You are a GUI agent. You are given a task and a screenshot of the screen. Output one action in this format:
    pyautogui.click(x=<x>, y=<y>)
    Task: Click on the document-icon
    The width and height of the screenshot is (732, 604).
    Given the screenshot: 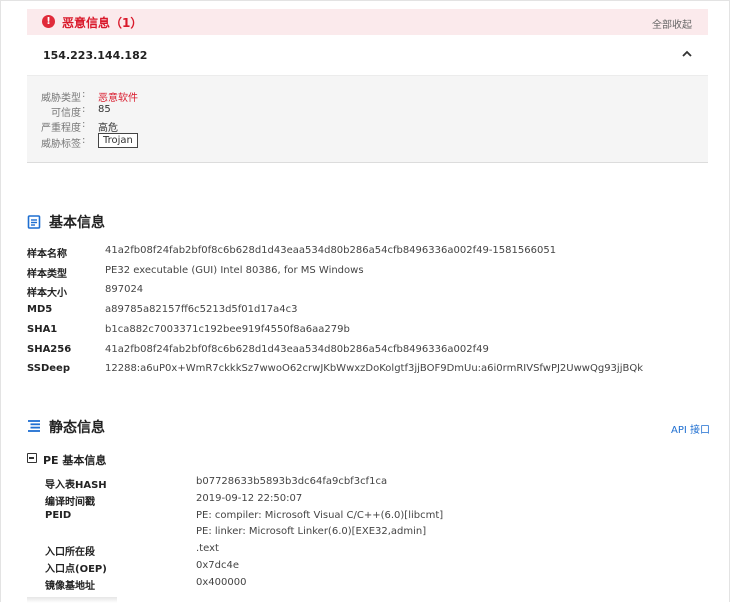 What is the action you would take?
    pyautogui.click(x=34, y=222)
    